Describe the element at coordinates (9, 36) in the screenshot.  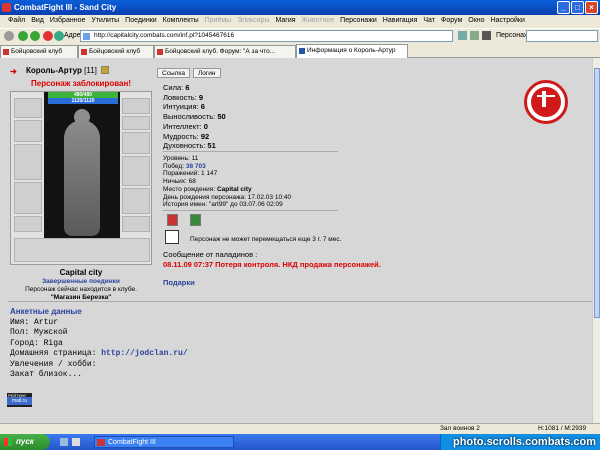
I see `tools-icon` at that location.